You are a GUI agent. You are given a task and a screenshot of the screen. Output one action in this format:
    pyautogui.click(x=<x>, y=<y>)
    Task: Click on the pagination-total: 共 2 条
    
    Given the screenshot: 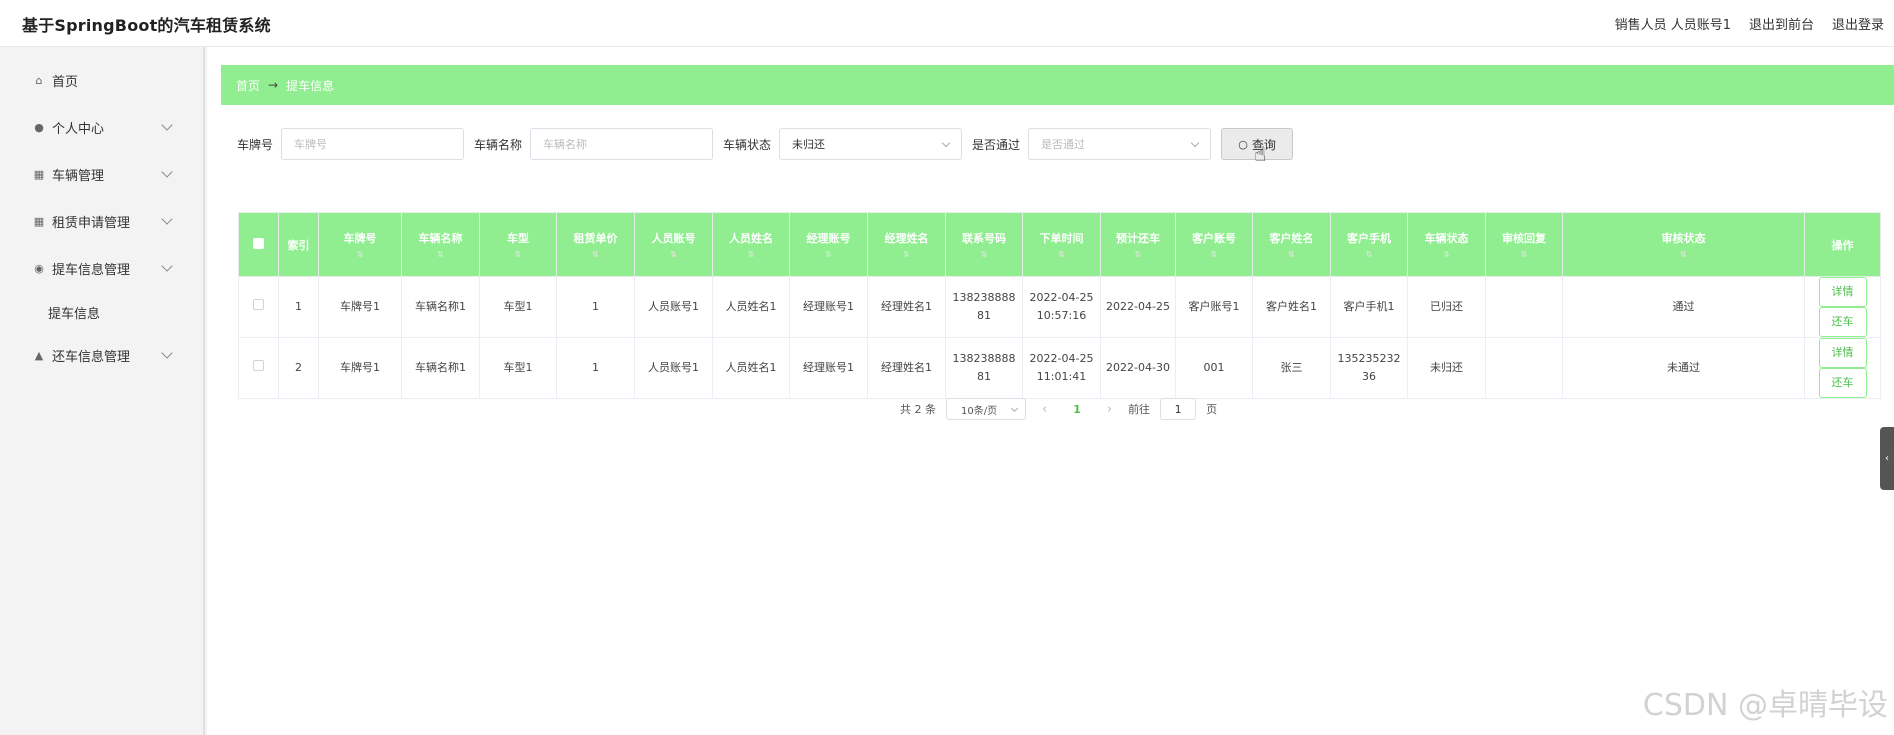 What is the action you would take?
    pyautogui.click(x=918, y=409)
    